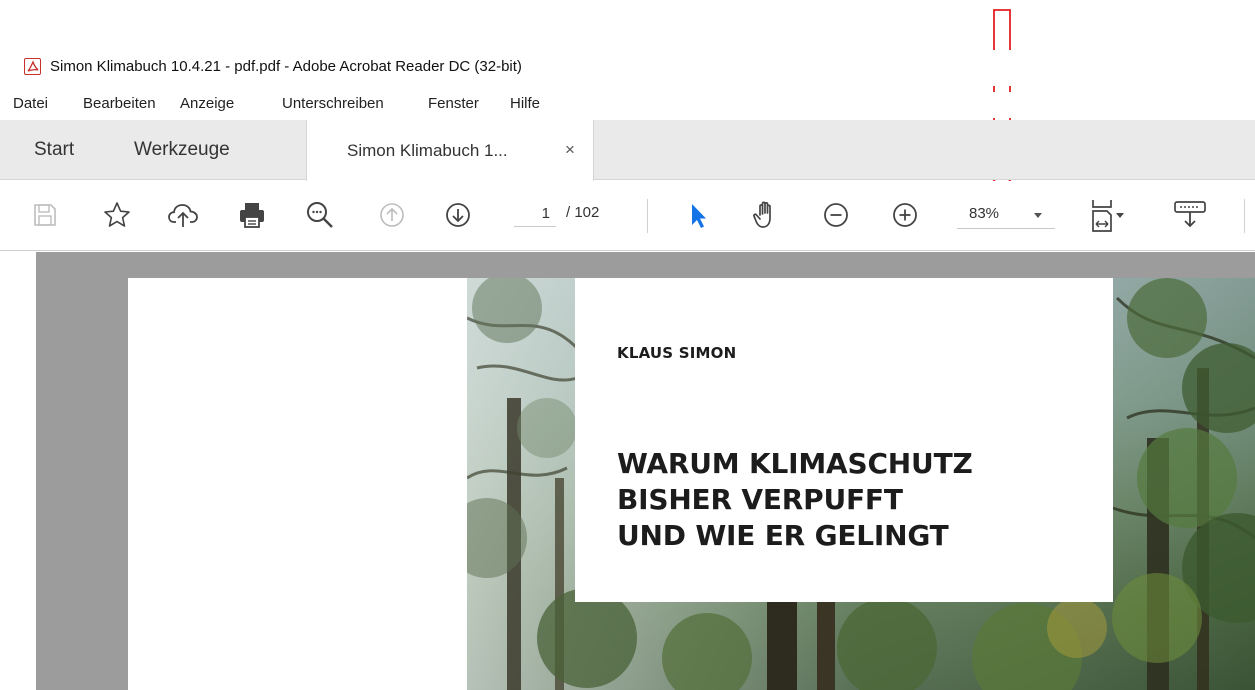 The width and height of the screenshot is (1255, 690). I want to click on tab-start: Start, so click(54, 150).